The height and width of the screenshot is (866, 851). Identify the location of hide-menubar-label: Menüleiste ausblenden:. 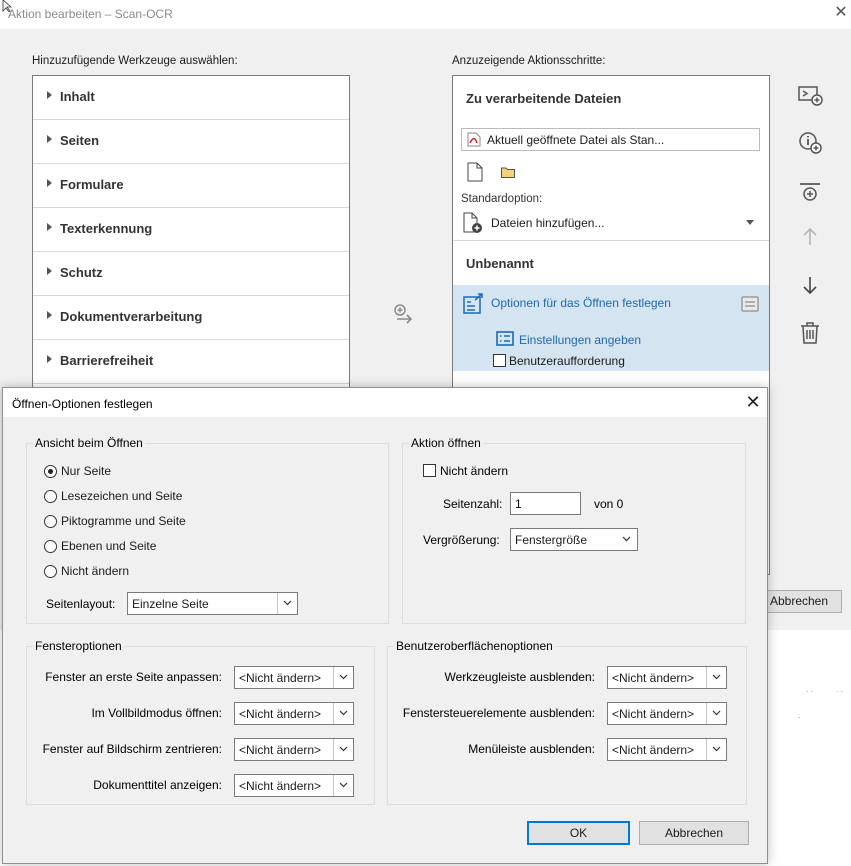
(531, 749).